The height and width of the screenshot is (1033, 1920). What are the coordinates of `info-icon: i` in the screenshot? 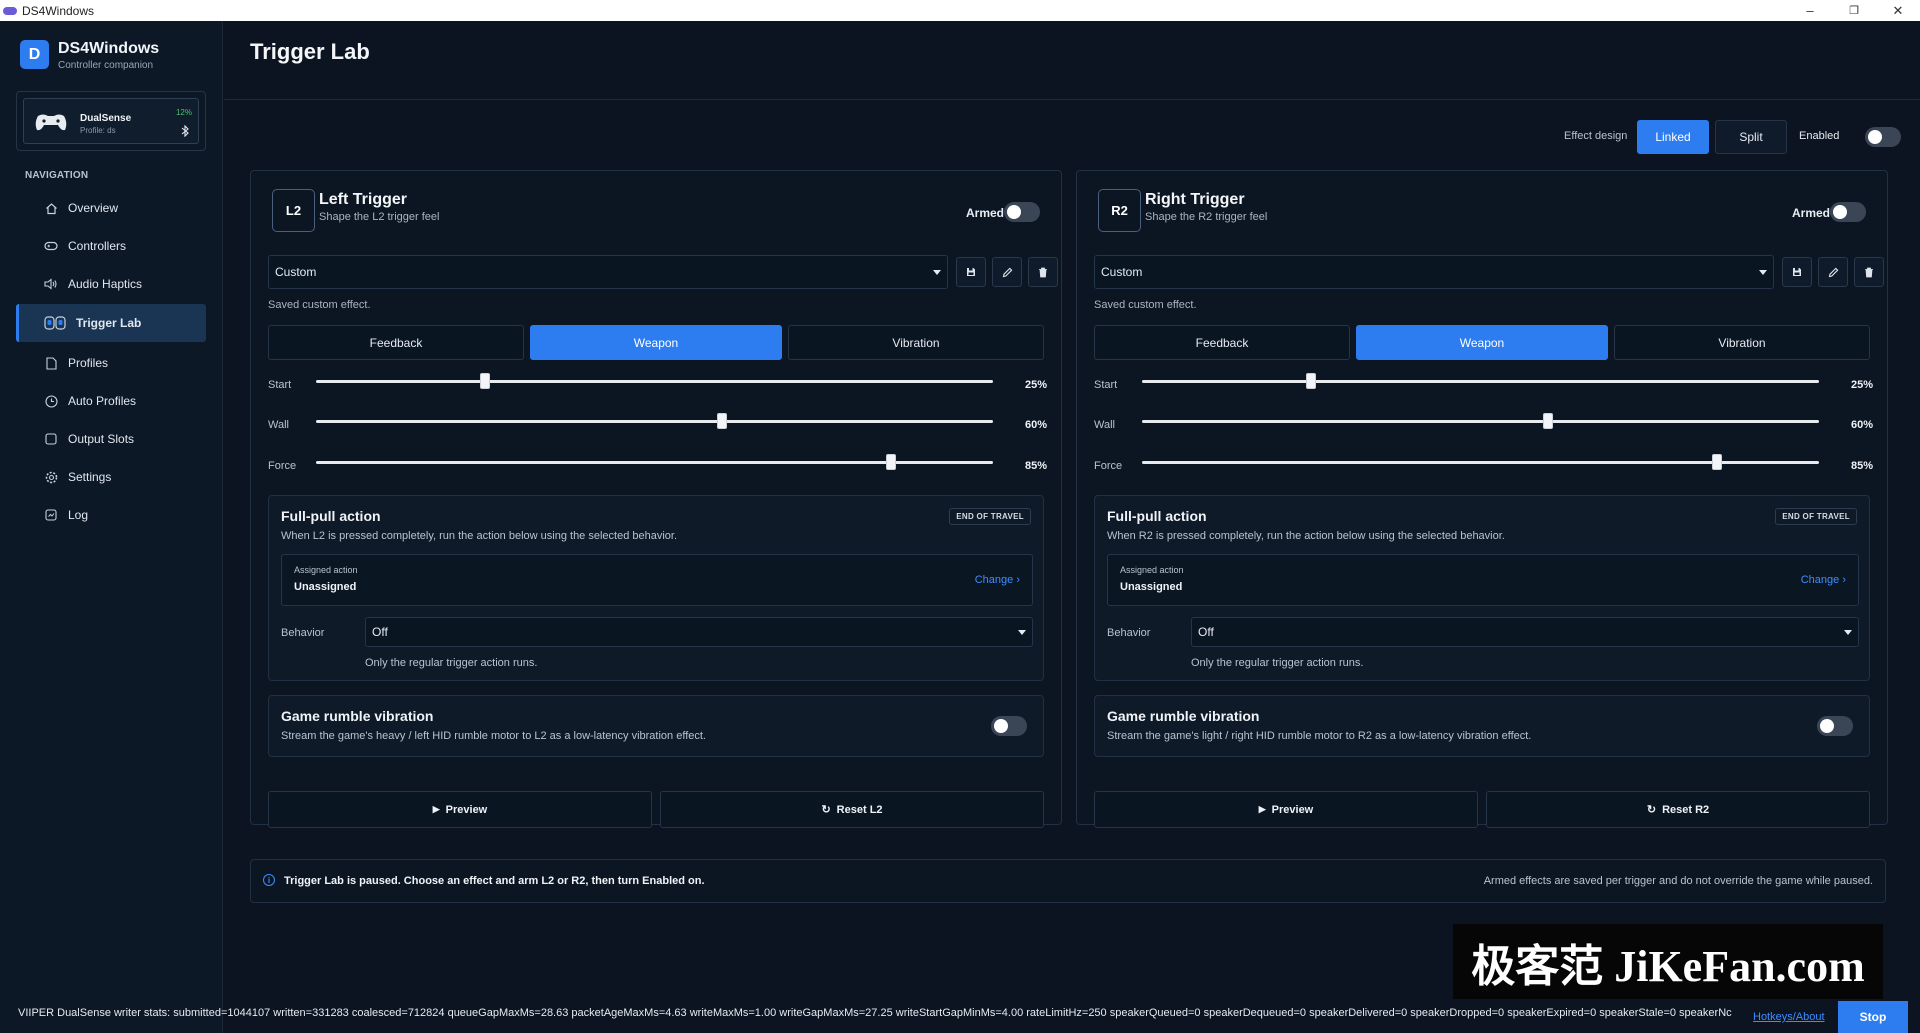 It's located at (269, 880).